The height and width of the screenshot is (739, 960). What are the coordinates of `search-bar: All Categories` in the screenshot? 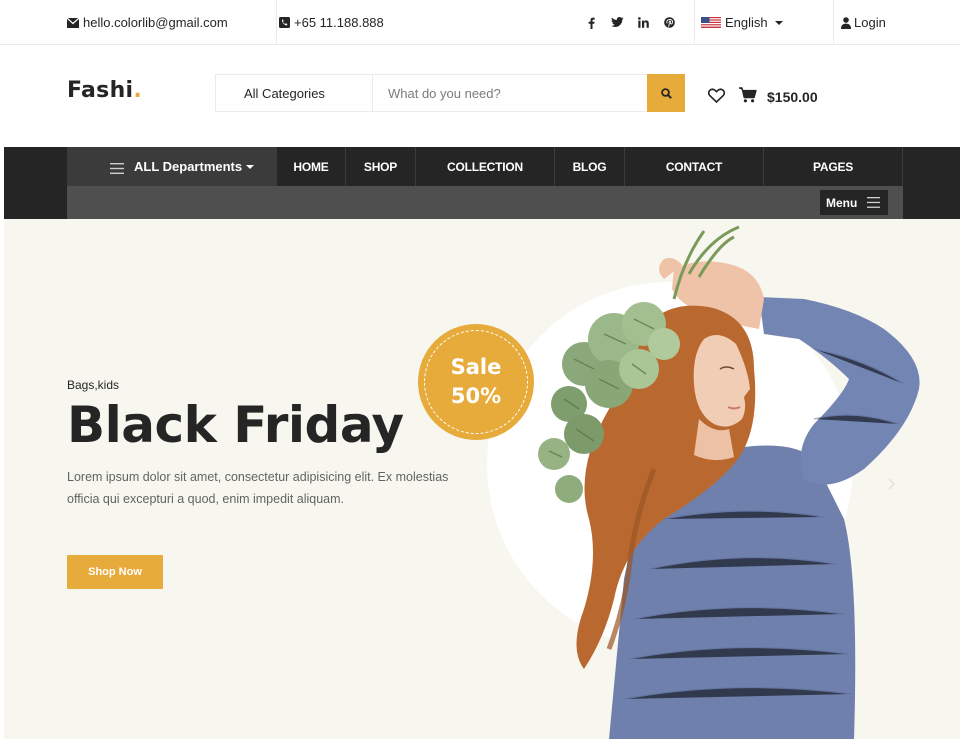 It's located at (450, 93).